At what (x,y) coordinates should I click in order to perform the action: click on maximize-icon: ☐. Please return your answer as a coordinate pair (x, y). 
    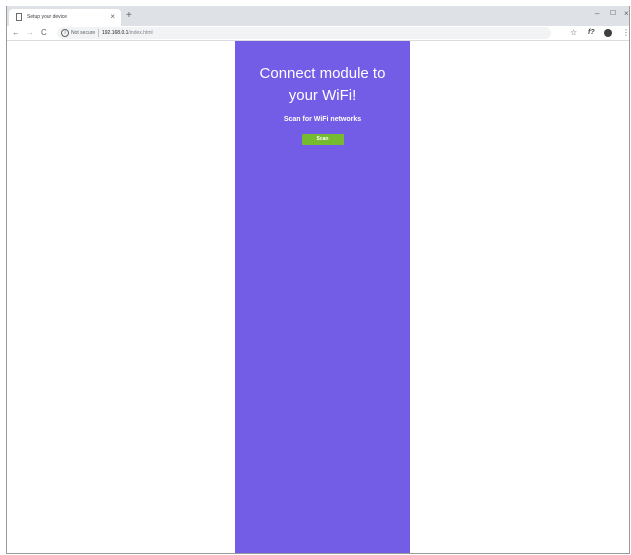
    Looking at the image, I should click on (613, 14).